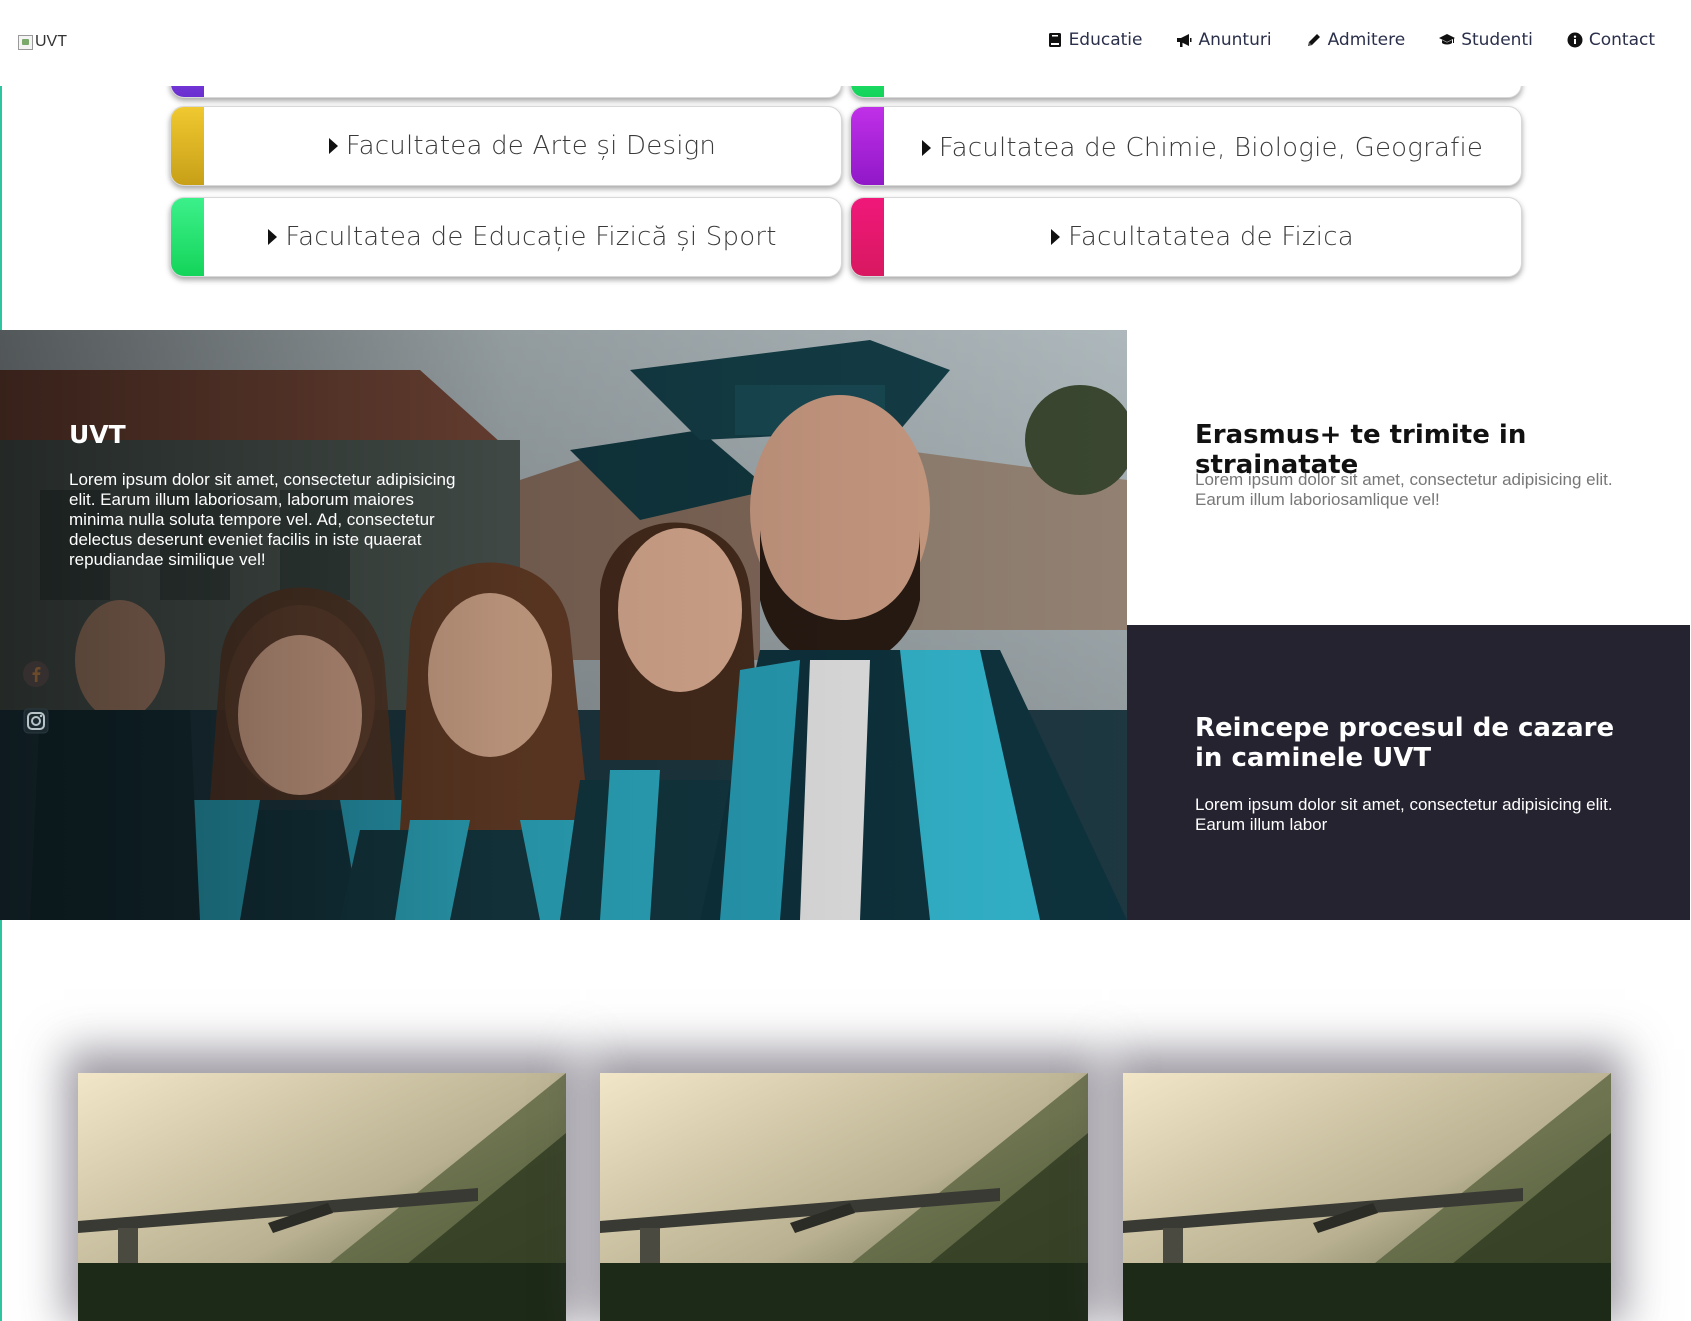  What do you see at coordinates (1447, 39) in the screenshot?
I see `graduation-cap-icon` at bounding box center [1447, 39].